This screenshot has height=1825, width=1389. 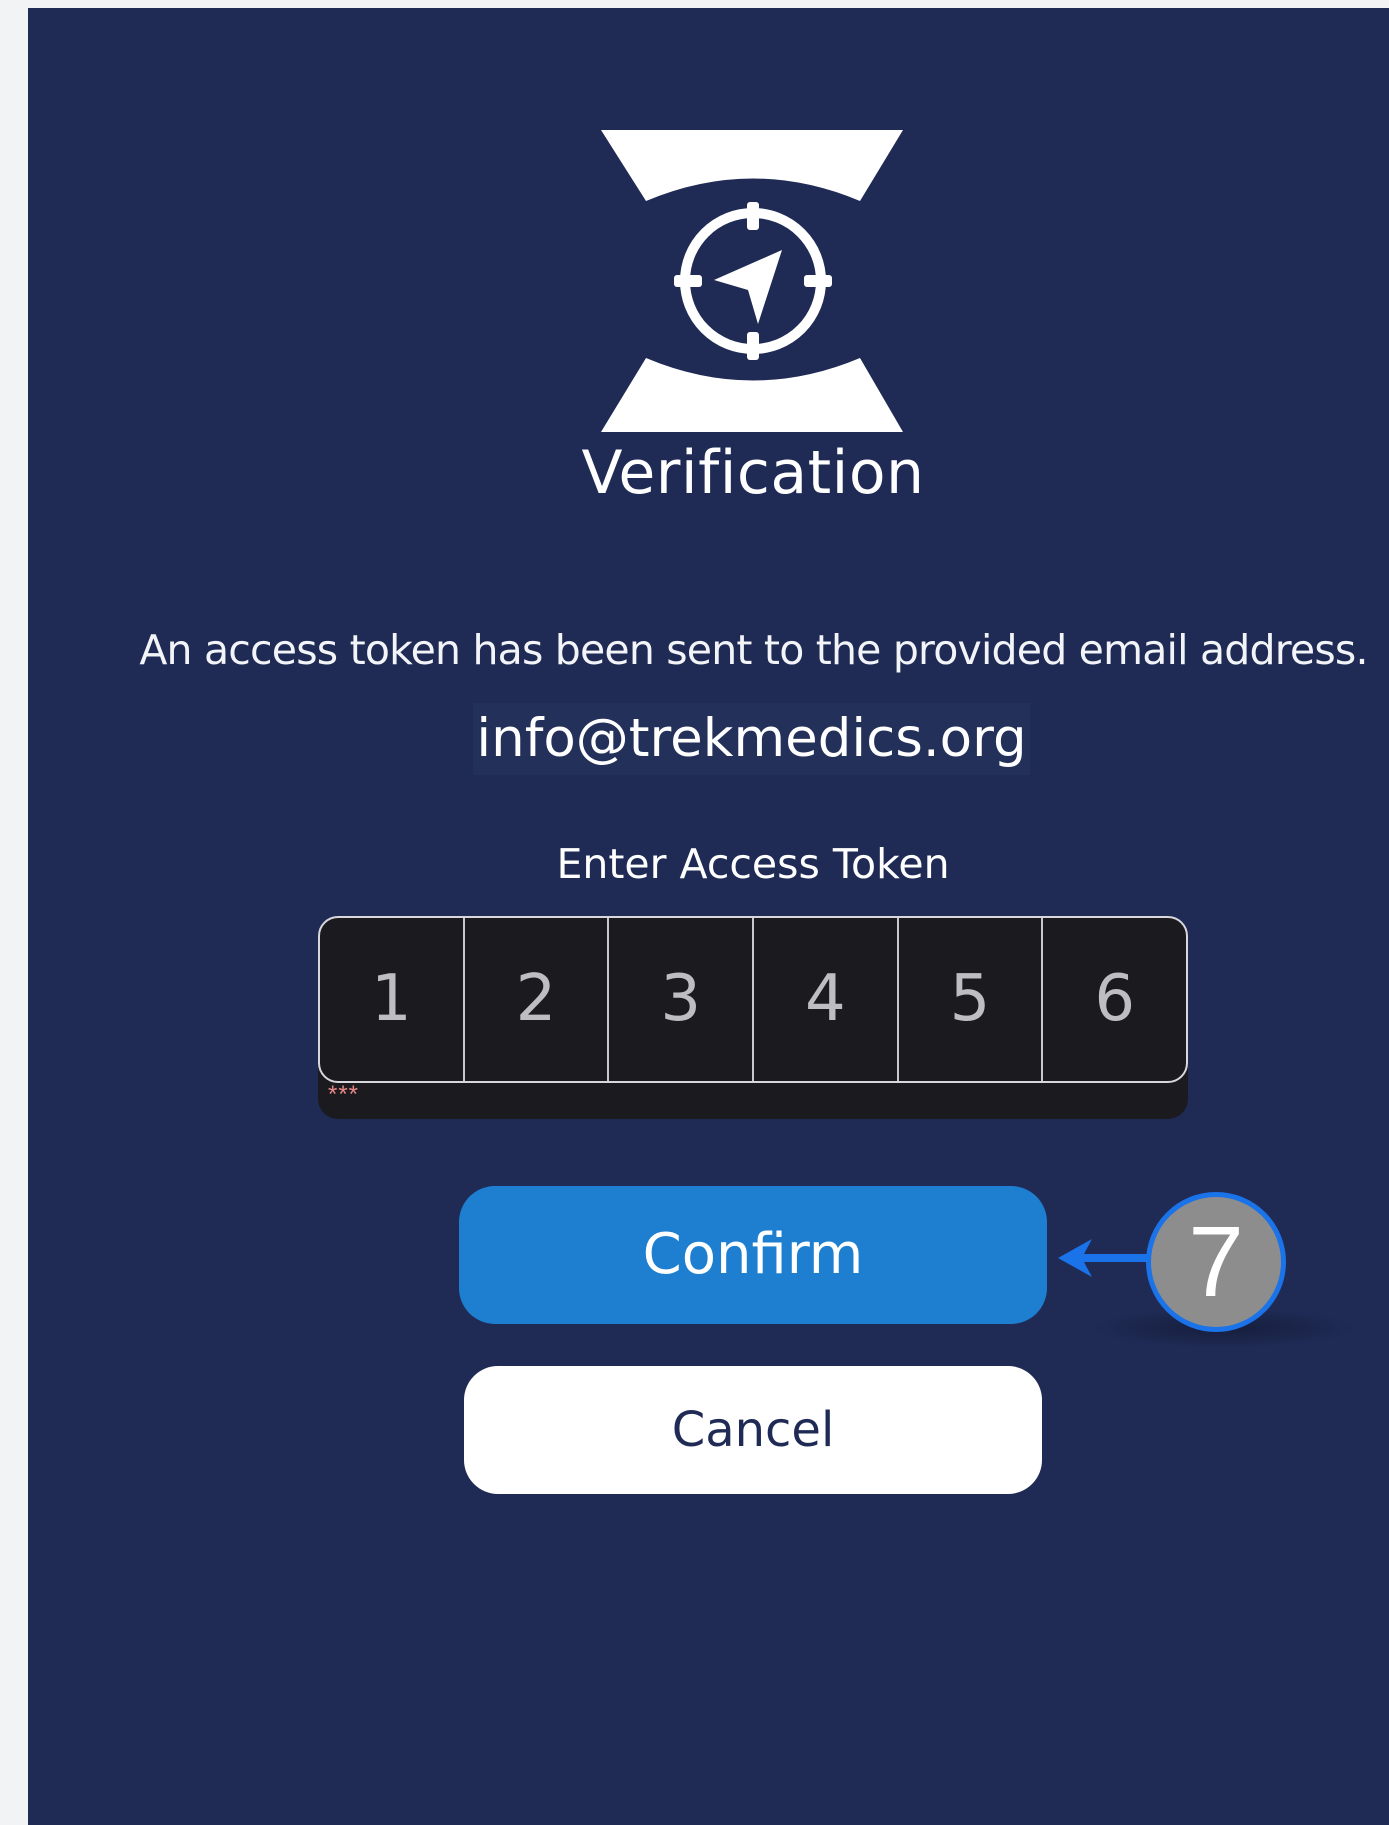 I want to click on access-token-input: 1 2 3 4 5 6 ***, so click(x=753, y=1017).